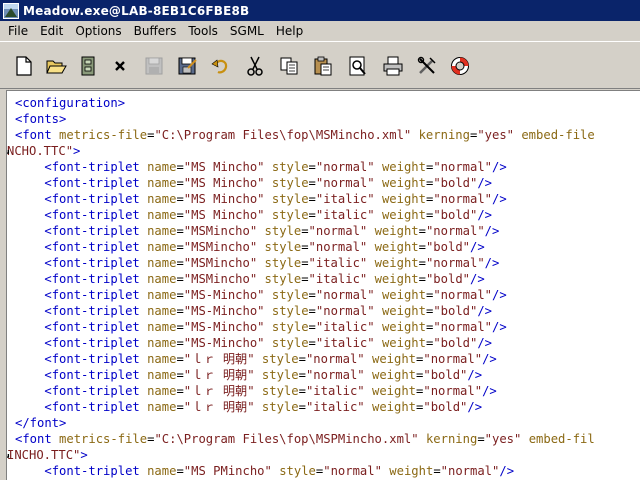 The height and width of the screenshot is (480, 640). What do you see at coordinates (98, 31) in the screenshot?
I see `menu-options: Options` at bounding box center [98, 31].